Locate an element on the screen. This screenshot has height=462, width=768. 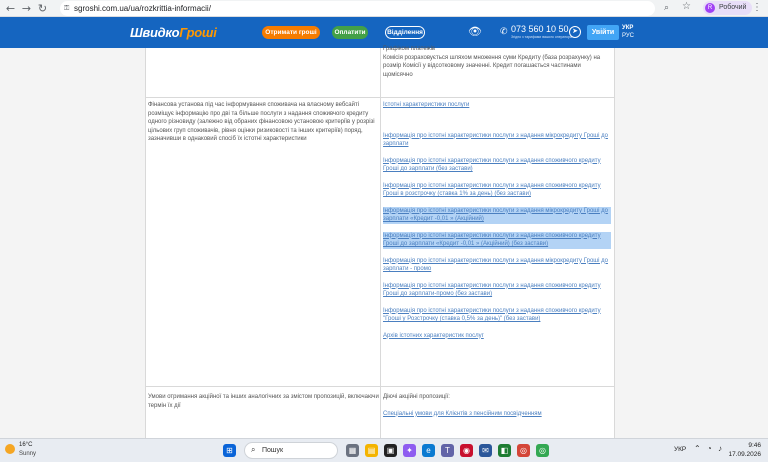
clock-time: 9:46 is located at coordinates (743, 445).